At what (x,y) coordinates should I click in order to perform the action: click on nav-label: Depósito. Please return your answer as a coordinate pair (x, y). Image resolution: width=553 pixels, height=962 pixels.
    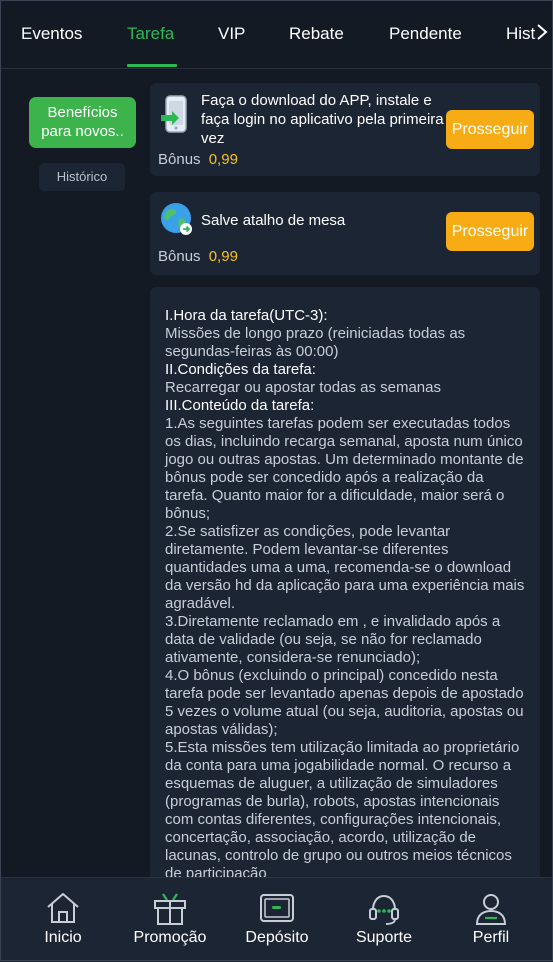
    Looking at the image, I should click on (277, 937).